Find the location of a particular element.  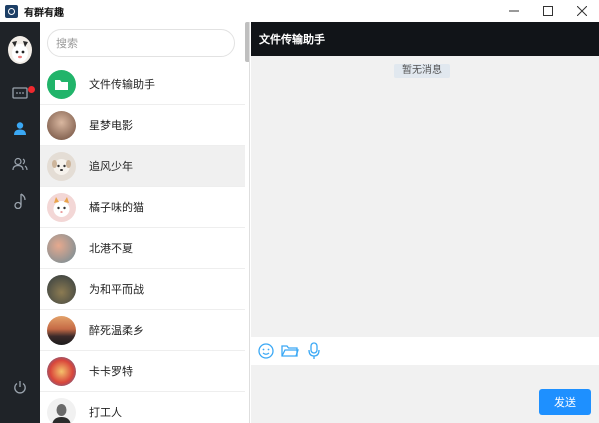

search-placeholder: 搜索 is located at coordinates (67, 43).